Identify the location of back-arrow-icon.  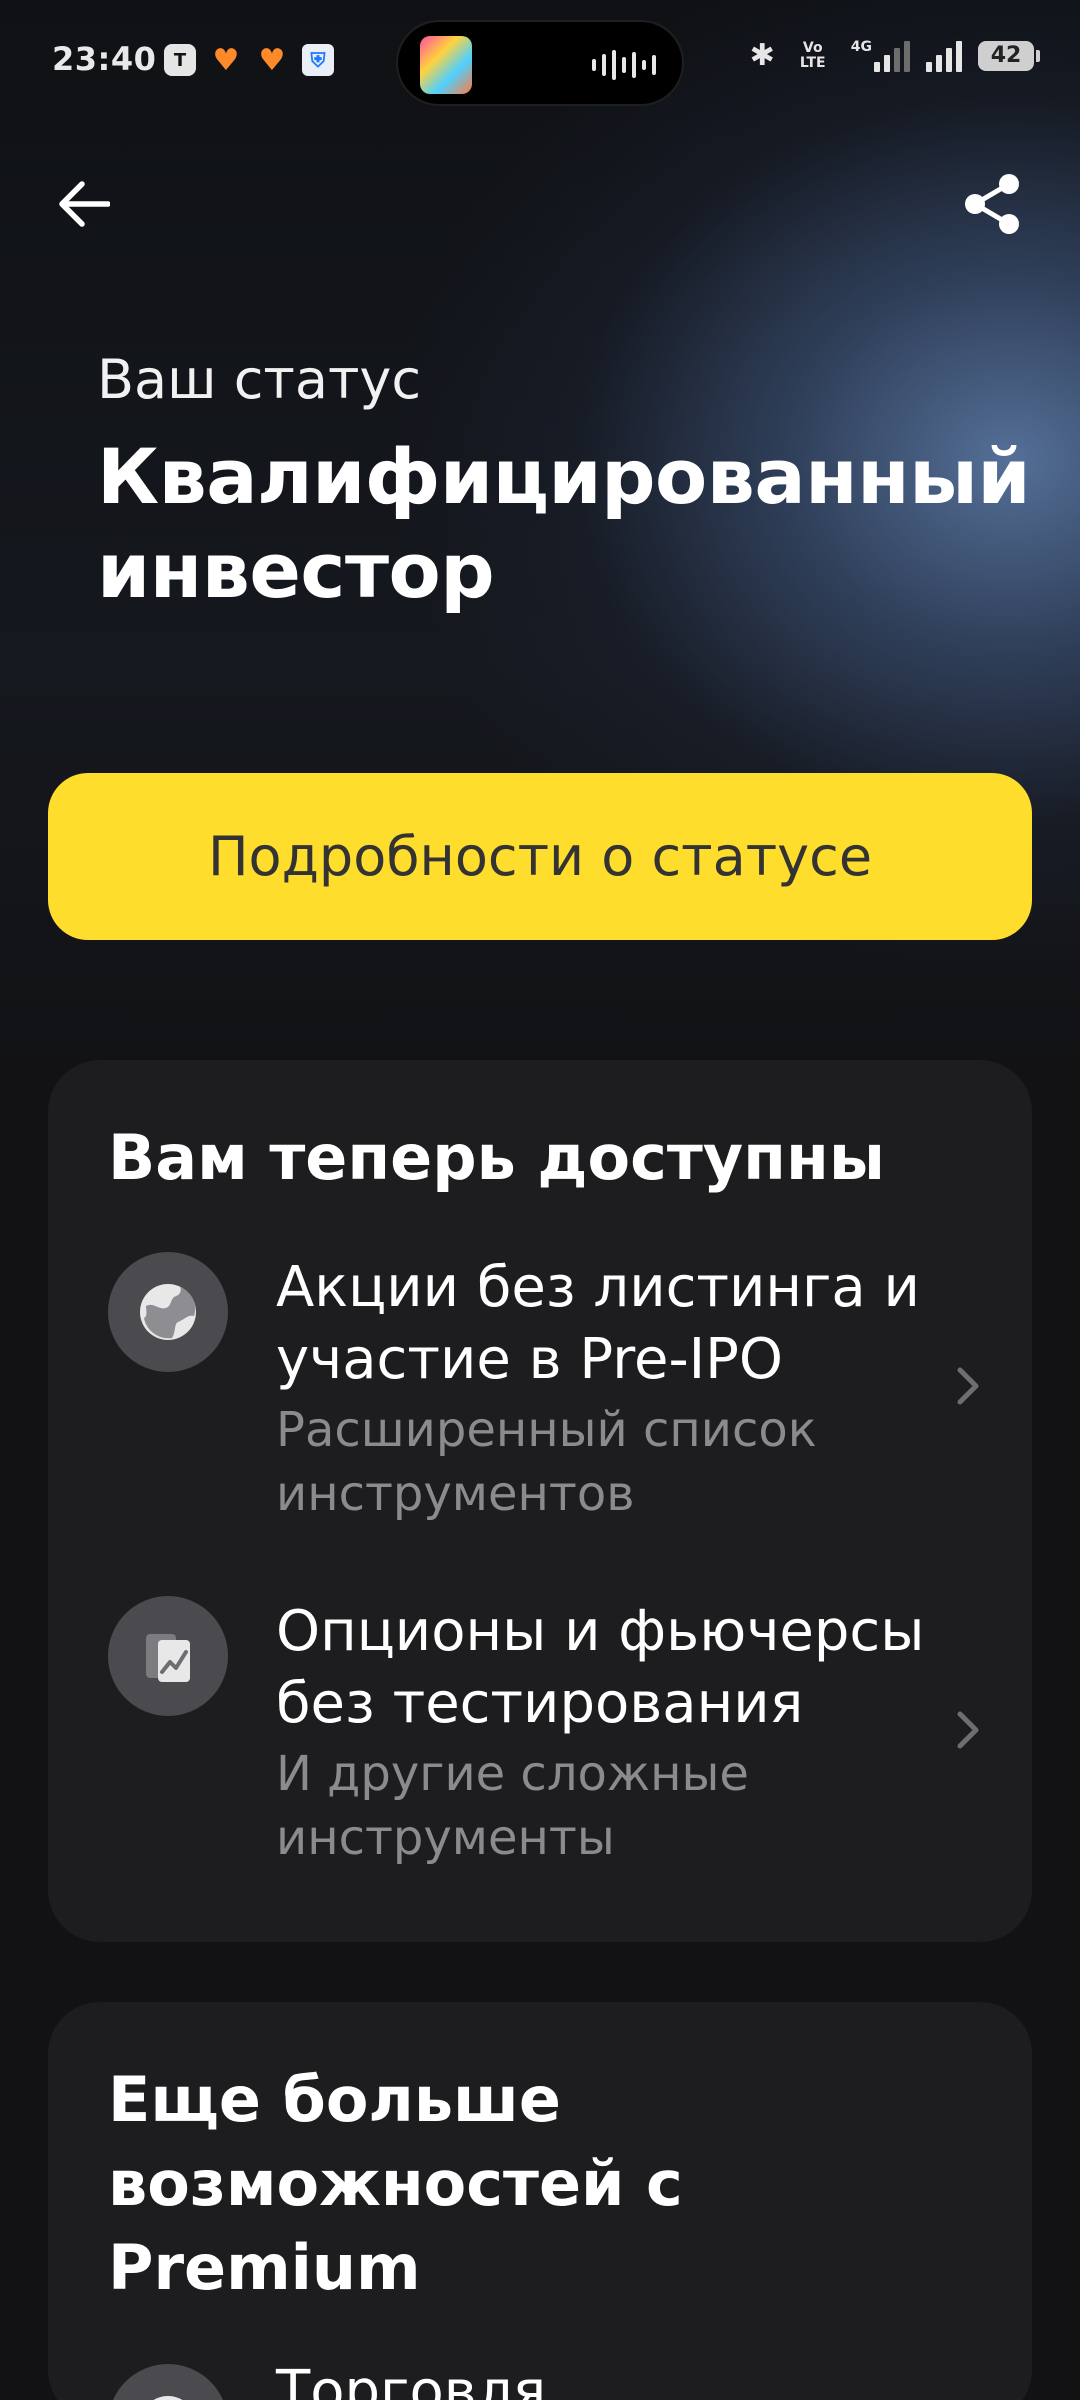
(84, 204).